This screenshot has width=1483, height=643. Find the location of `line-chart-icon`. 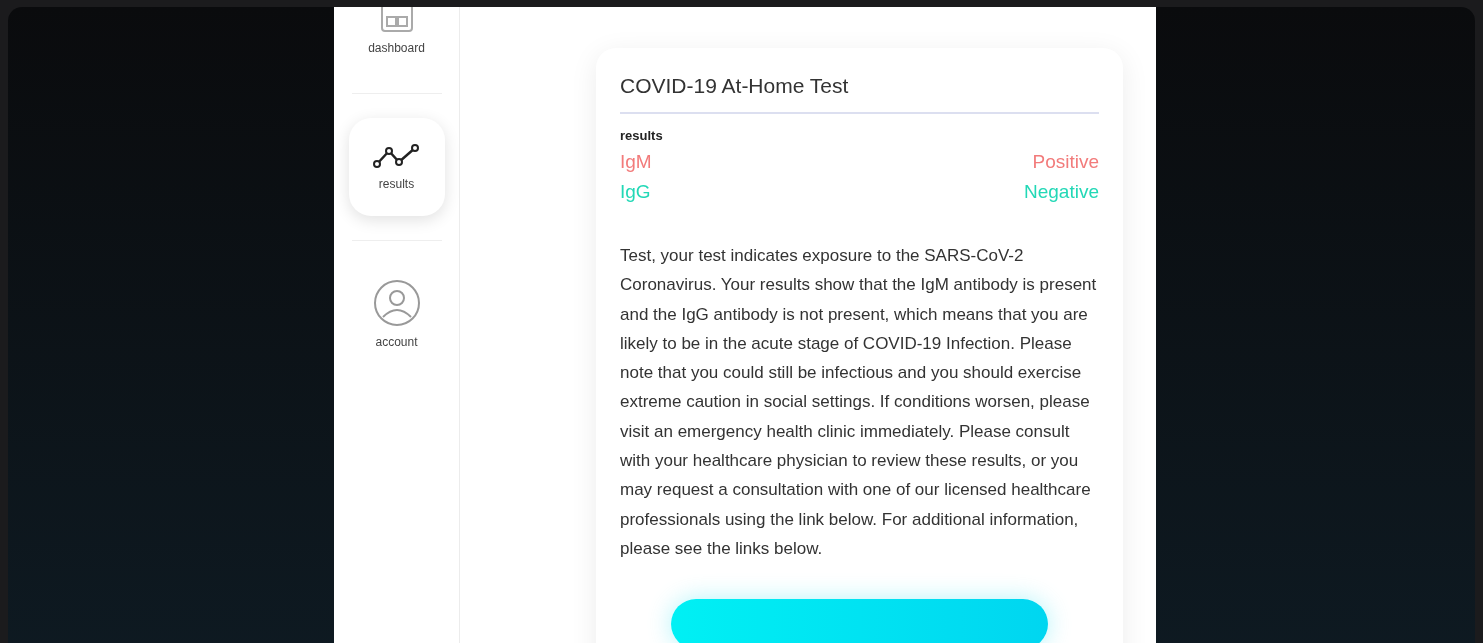

line-chart-icon is located at coordinates (396, 156).